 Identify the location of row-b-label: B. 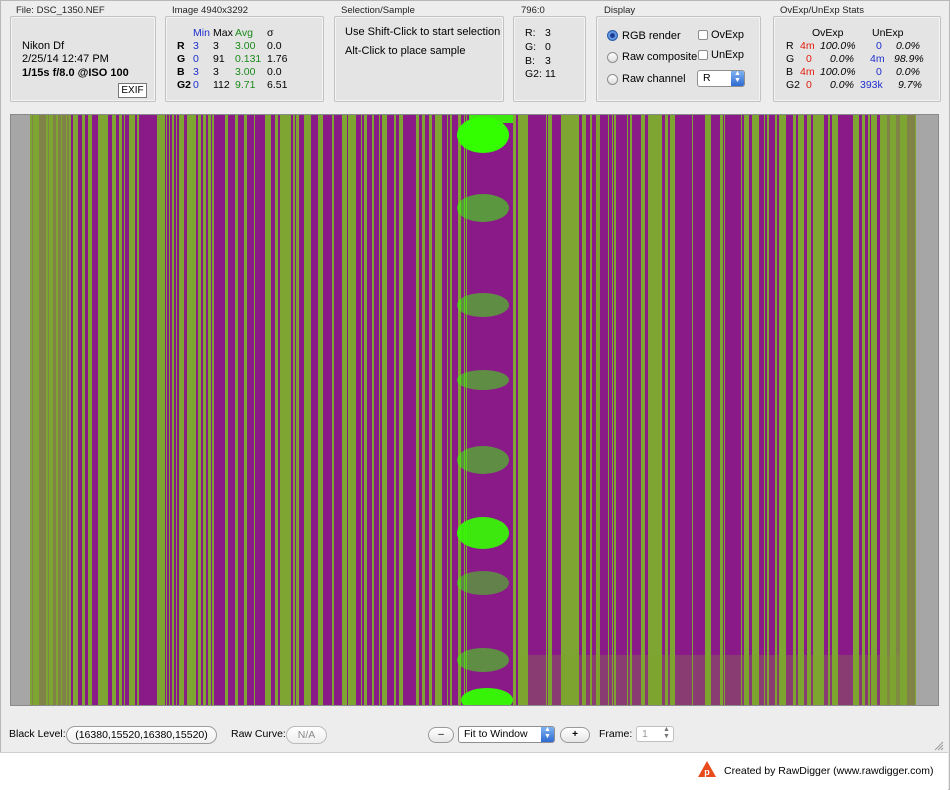
(181, 72).